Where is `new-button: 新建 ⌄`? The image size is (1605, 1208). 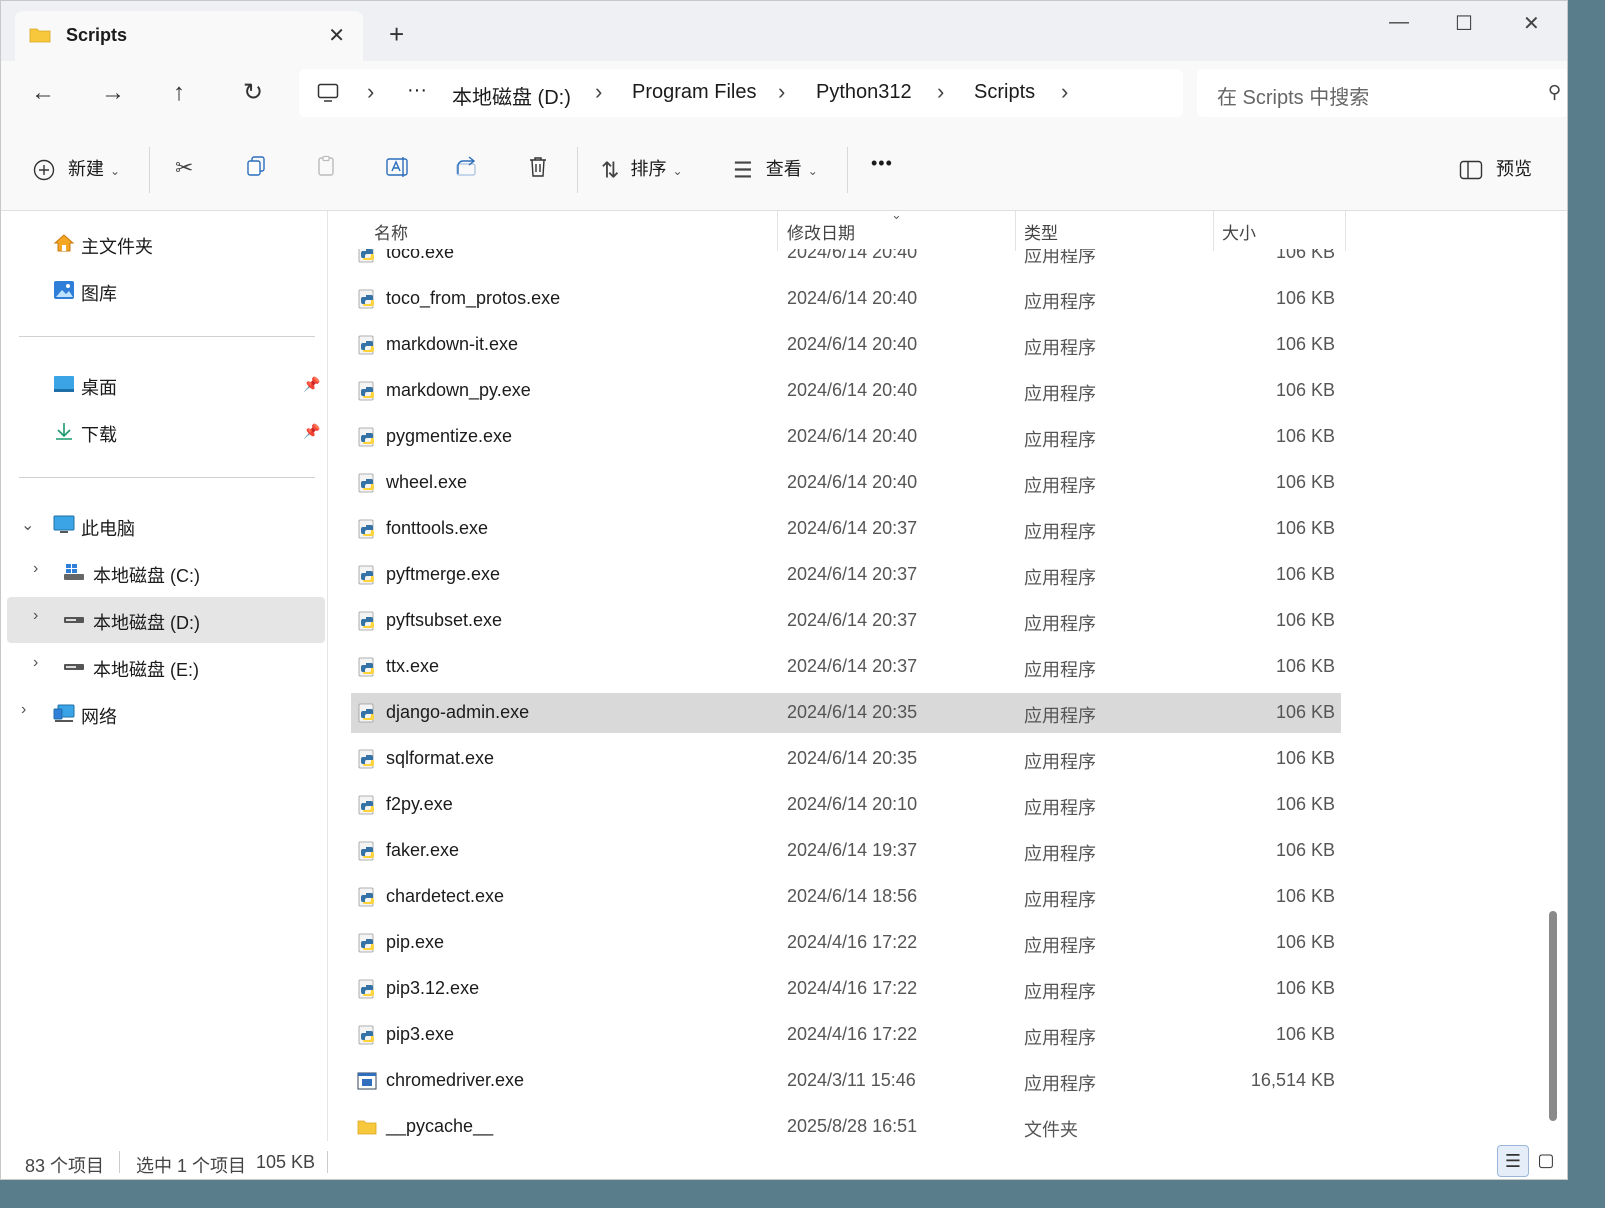
new-button: 新建 ⌄ is located at coordinates (76, 168).